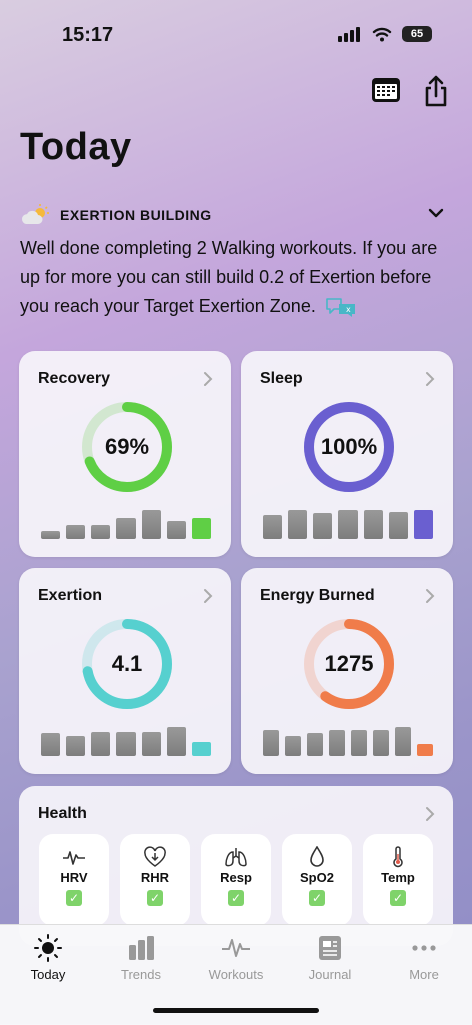  I want to click on tab-trends: Trends, so click(141, 957).